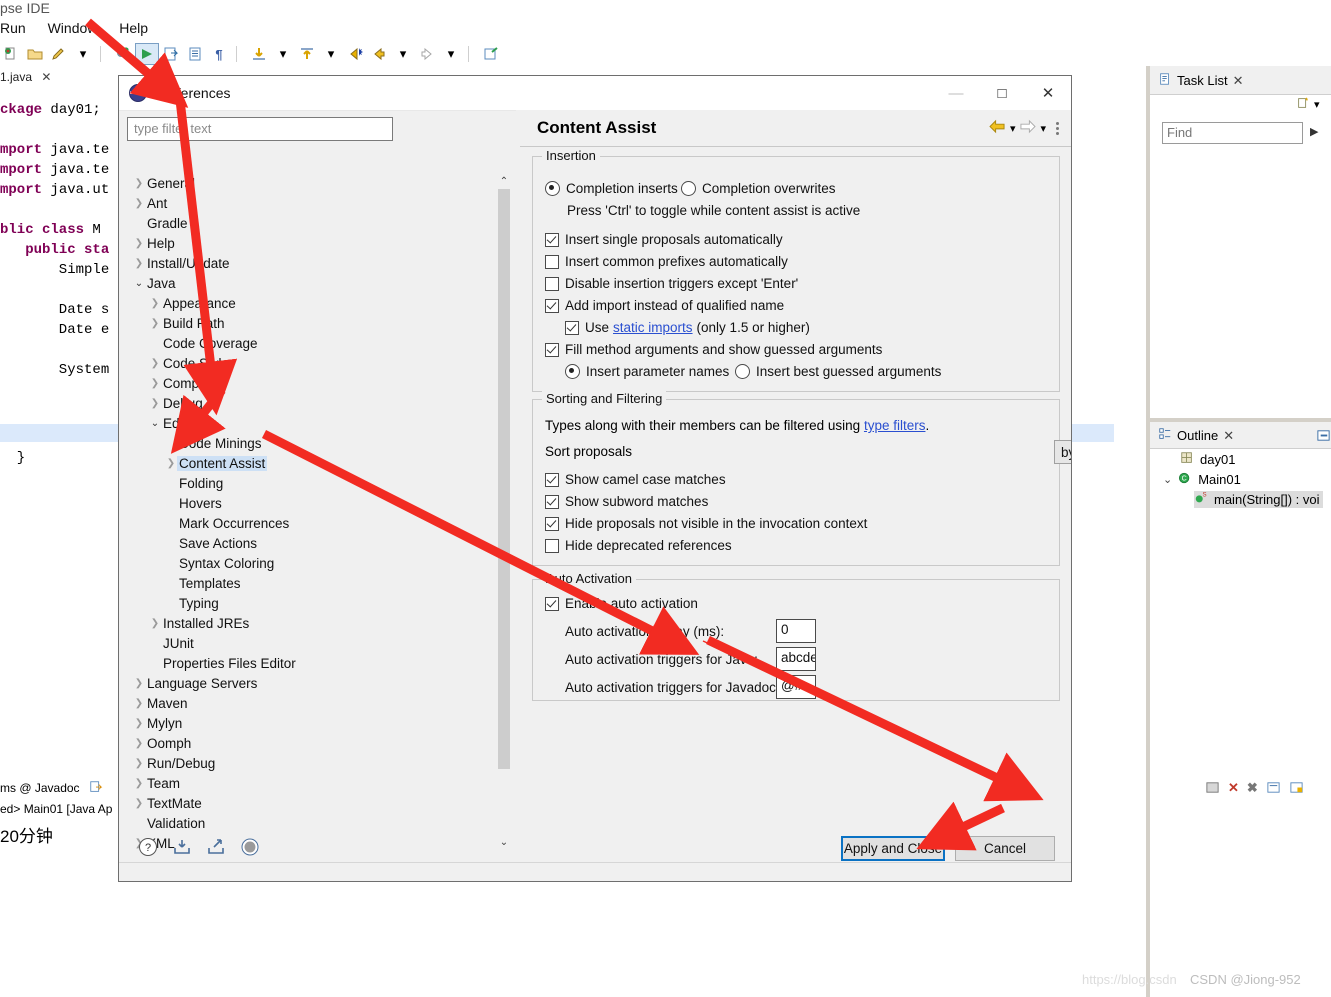  I want to click on javadoc-link-icon, so click(96, 788).